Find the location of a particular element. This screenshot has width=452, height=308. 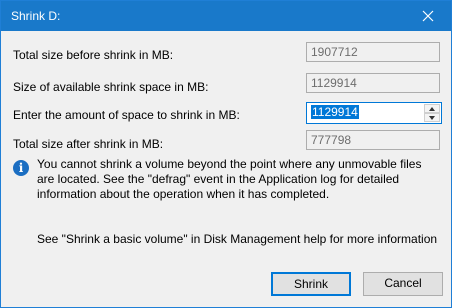

total-before-field: 1907712 is located at coordinates (373, 52).